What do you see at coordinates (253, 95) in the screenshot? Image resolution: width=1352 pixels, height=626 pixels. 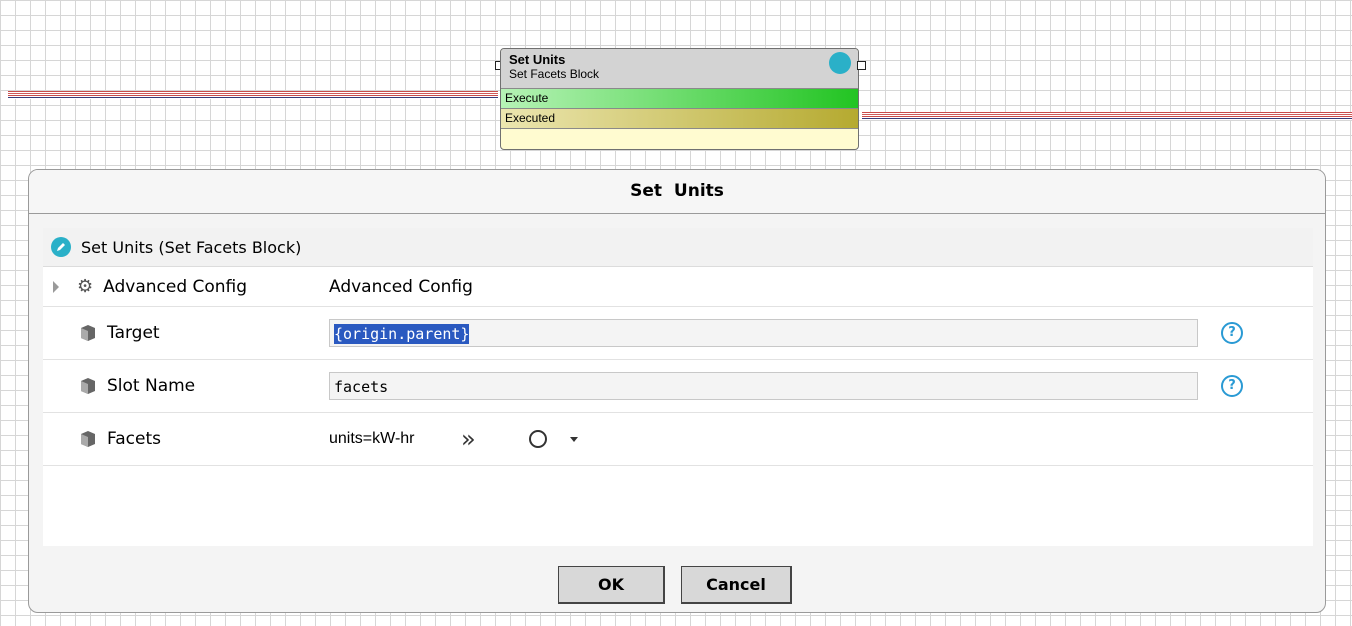 I see `link-wire-left` at bounding box center [253, 95].